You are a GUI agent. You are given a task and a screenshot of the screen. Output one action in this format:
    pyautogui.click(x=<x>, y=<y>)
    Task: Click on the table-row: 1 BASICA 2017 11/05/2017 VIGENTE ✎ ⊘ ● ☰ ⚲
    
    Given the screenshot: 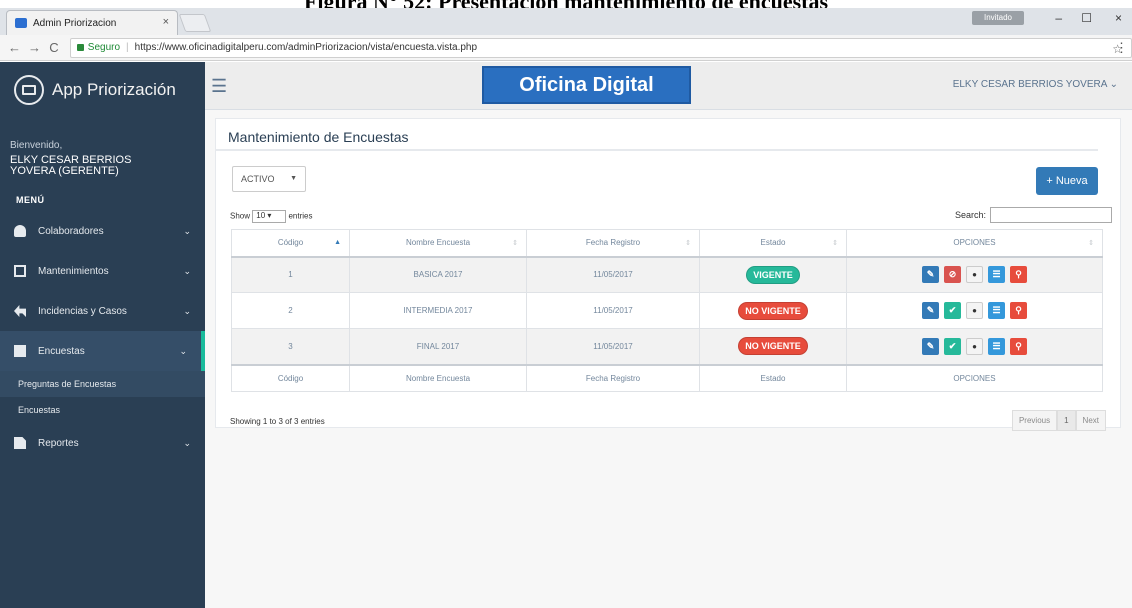 What is the action you would take?
    pyautogui.click(x=667, y=274)
    